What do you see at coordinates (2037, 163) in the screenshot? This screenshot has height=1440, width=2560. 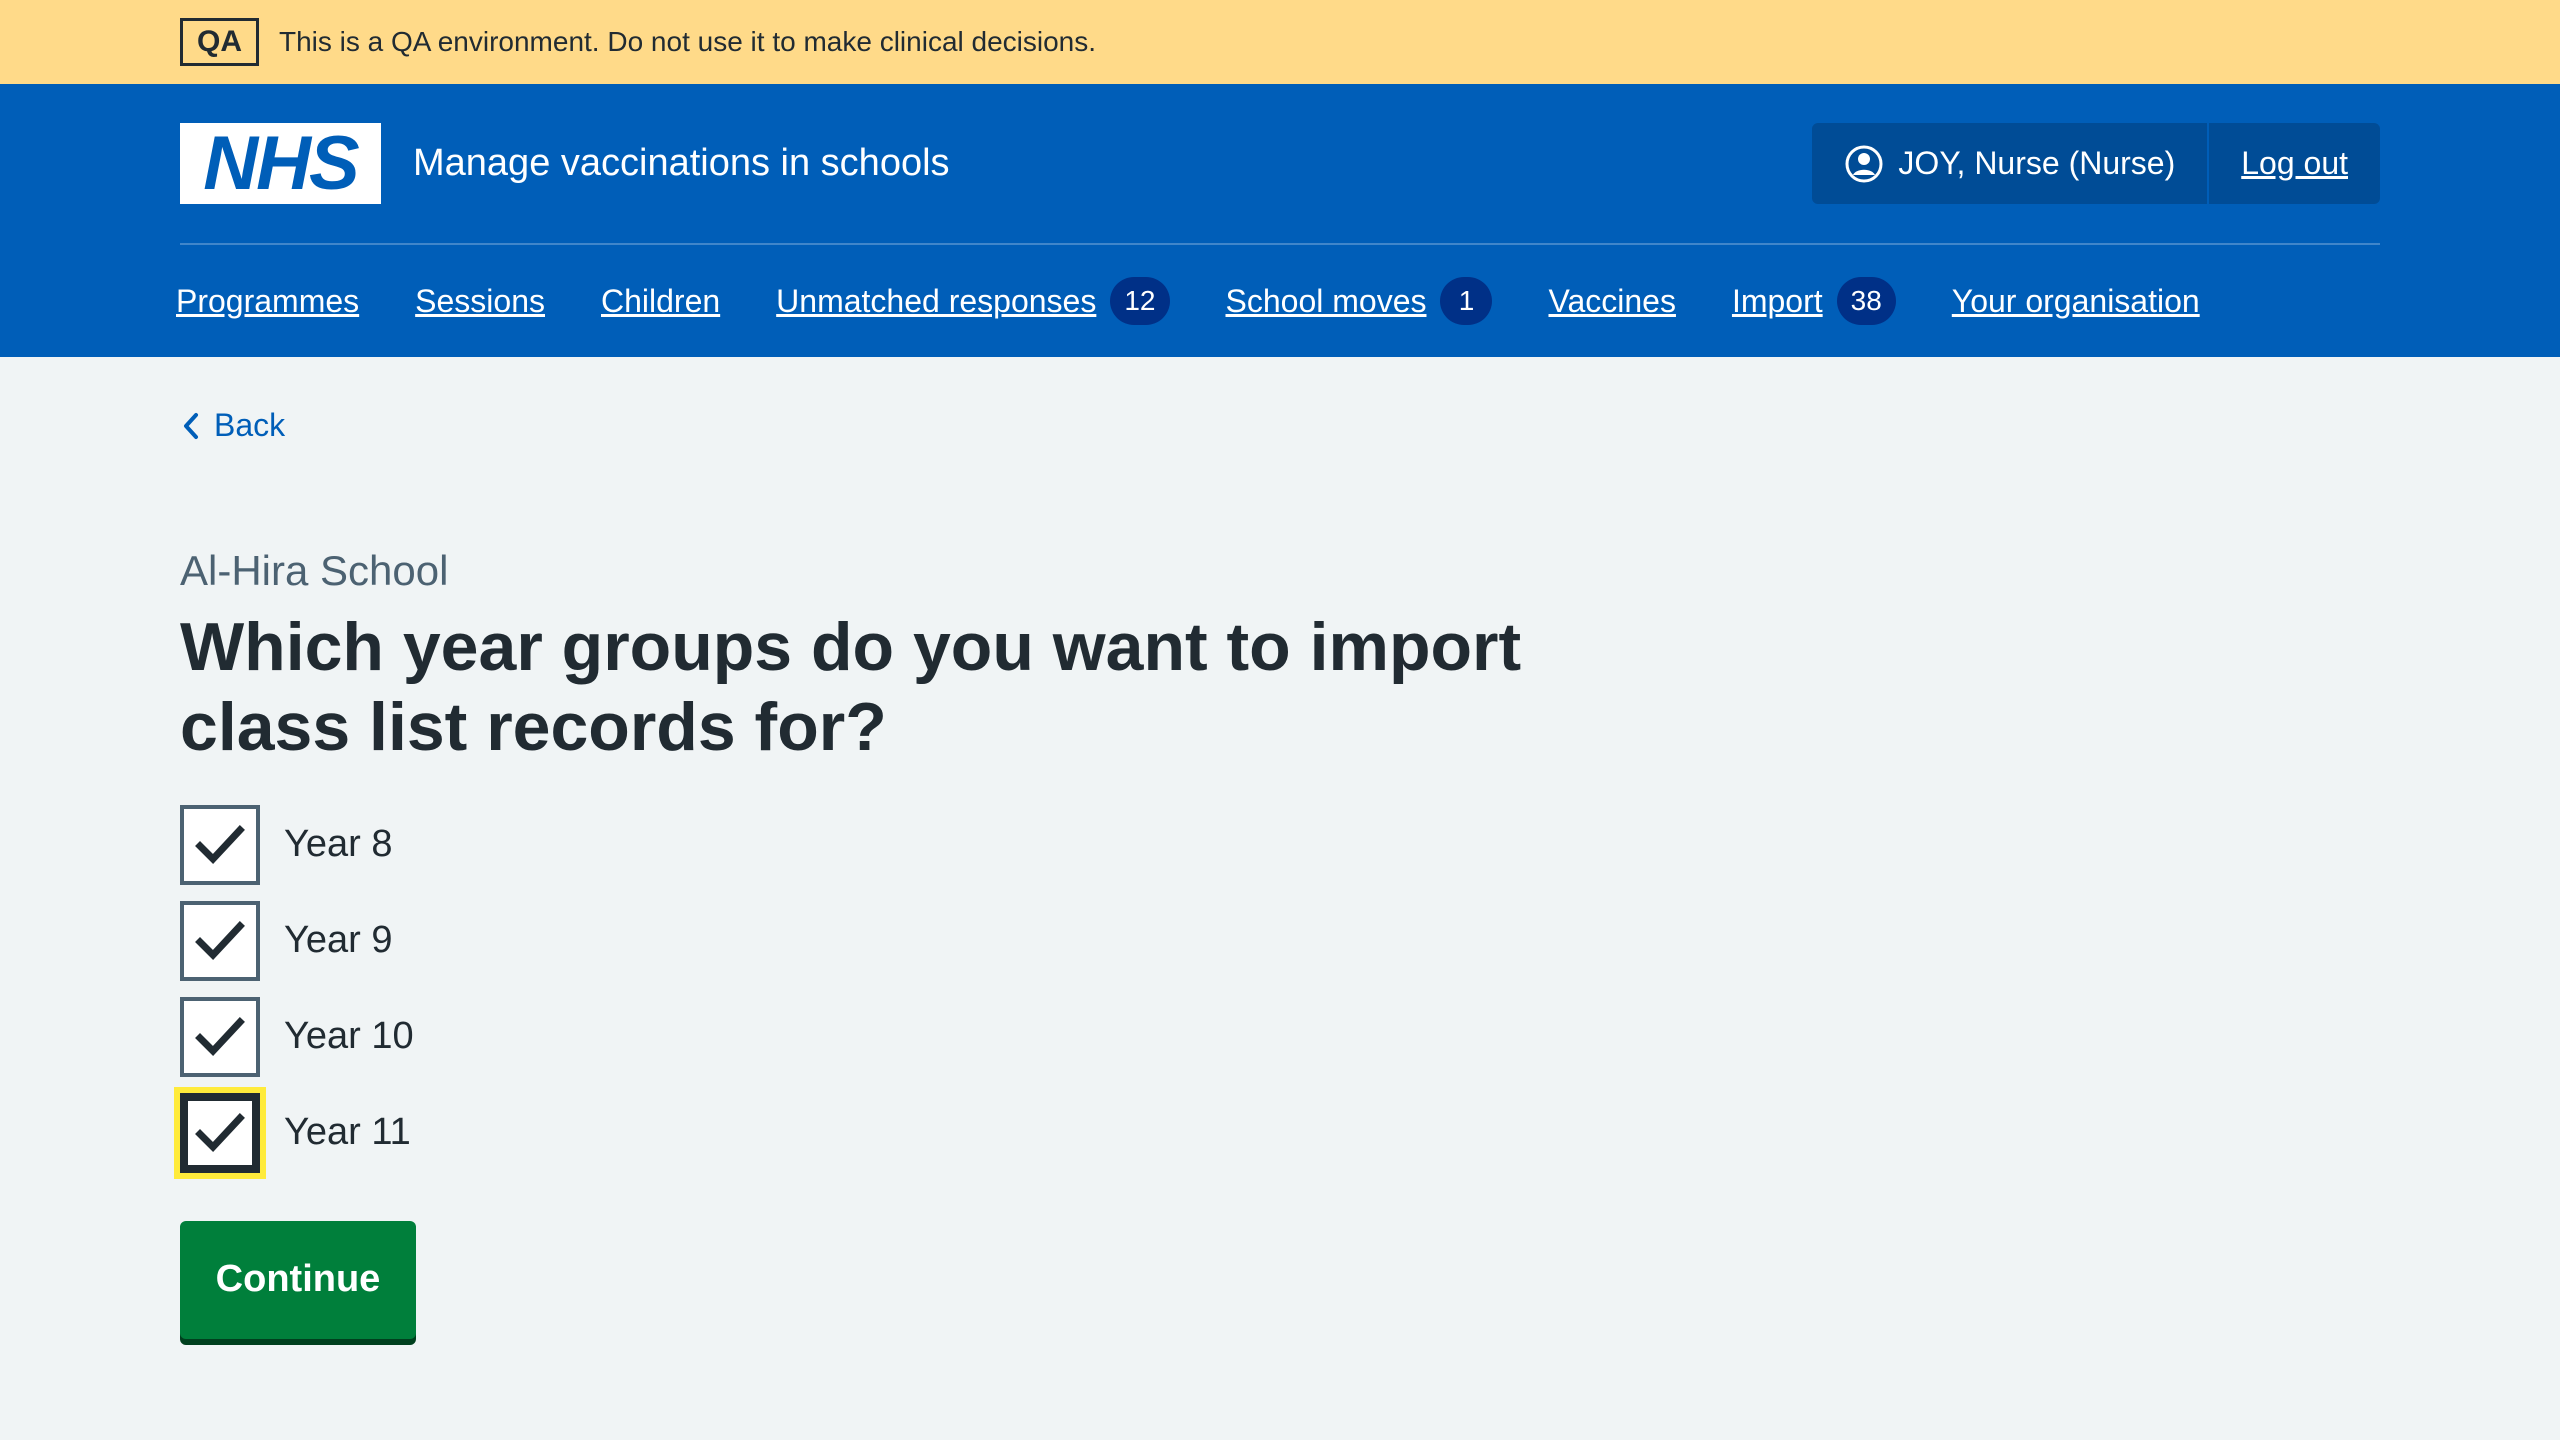 I see `user-name: JOY, Nurse (Nurse)` at bounding box center [2037, 163].